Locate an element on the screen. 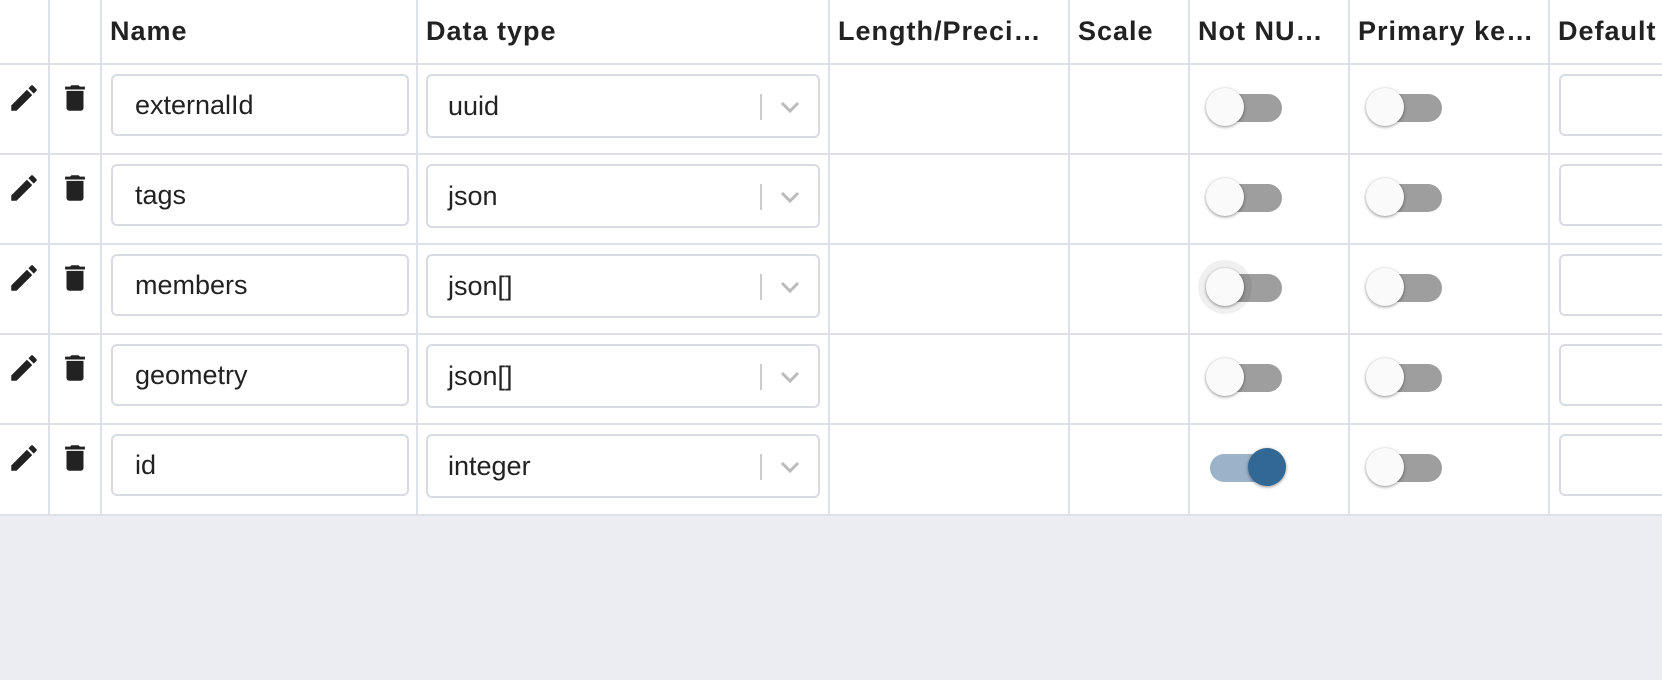  data-type-value: json is located at coordinates (473, 196).